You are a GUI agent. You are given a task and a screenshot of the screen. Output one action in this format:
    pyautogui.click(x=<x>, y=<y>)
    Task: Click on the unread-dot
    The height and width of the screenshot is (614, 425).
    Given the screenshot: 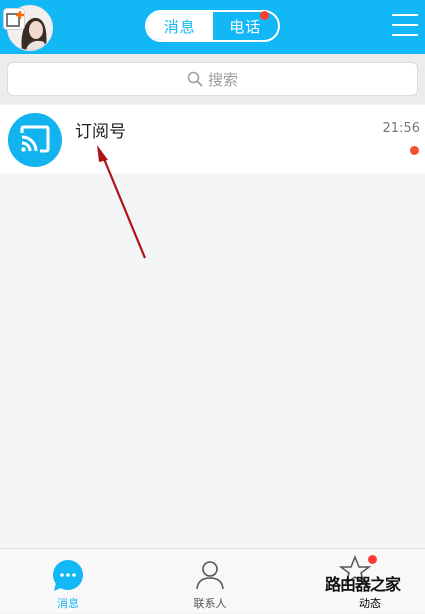 What is the action you would take?
    pyautogui.click(x=414, y=150)
    